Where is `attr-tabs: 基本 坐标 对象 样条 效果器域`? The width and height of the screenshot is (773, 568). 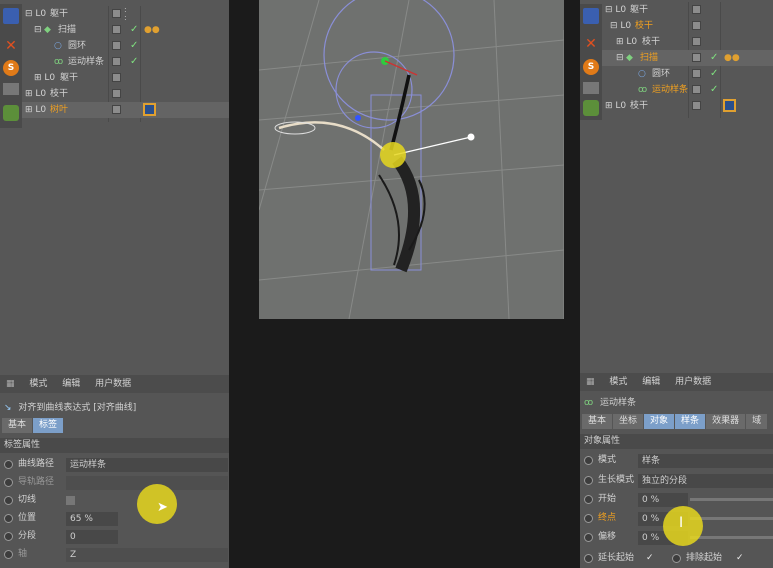
attr-tabs: 基本 坐标 对象 样条 效果器域 is located at coordinates (675, 421).